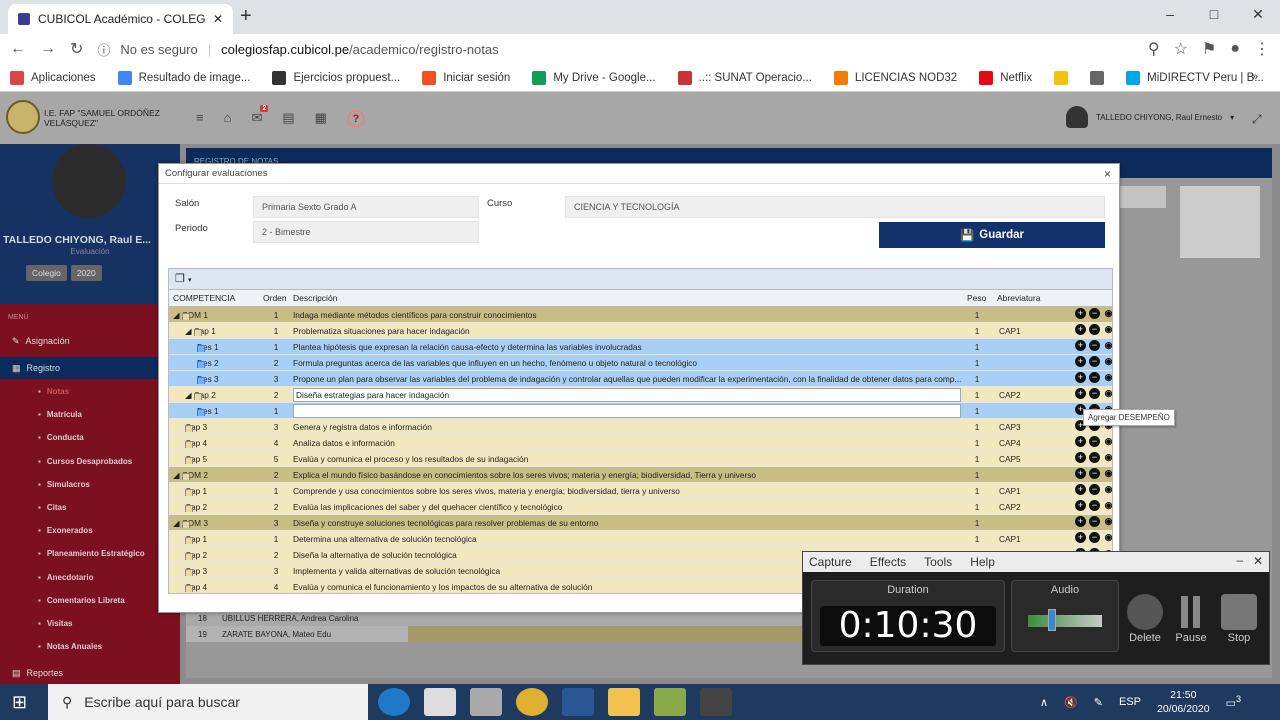 The height and width of the screenshot is (720, 1280). I want to click on mail-icon: ✉ 2, so click(260, 116).